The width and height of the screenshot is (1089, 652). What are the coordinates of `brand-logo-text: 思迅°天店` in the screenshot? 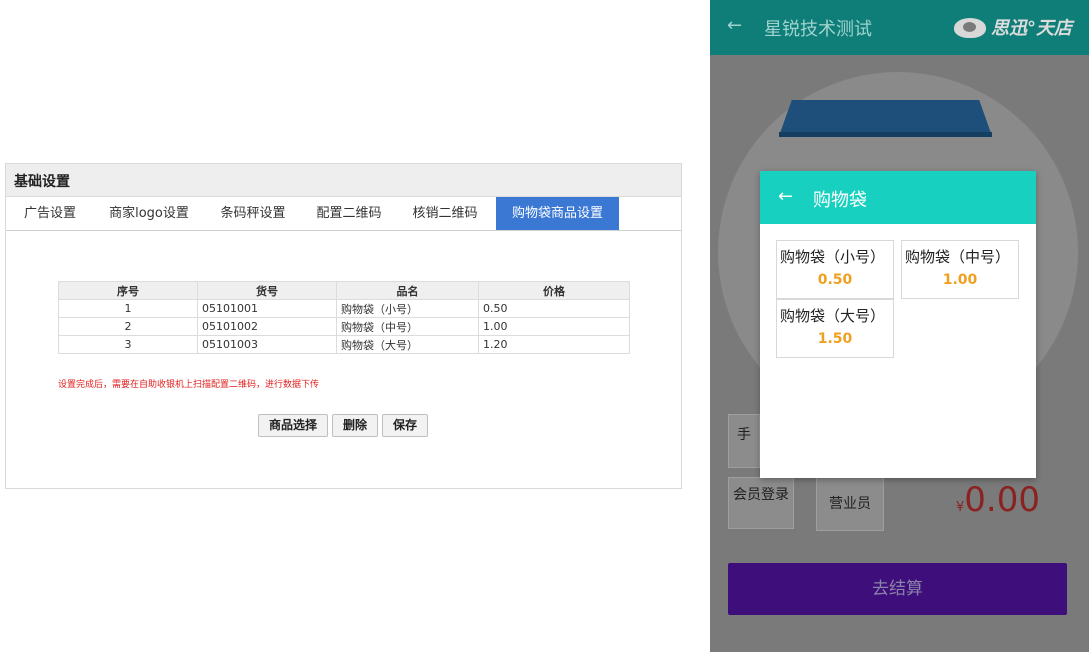 It's located at (1031, 28).